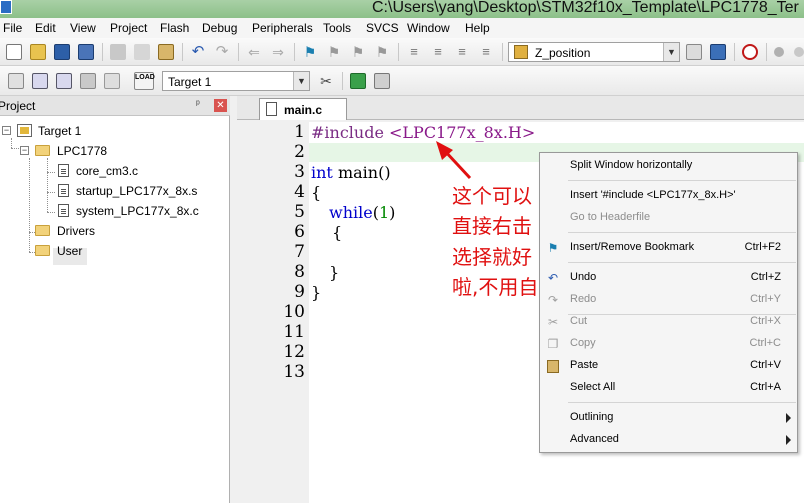  I want to click on menu-item-label: Cut, so click(579, 321).